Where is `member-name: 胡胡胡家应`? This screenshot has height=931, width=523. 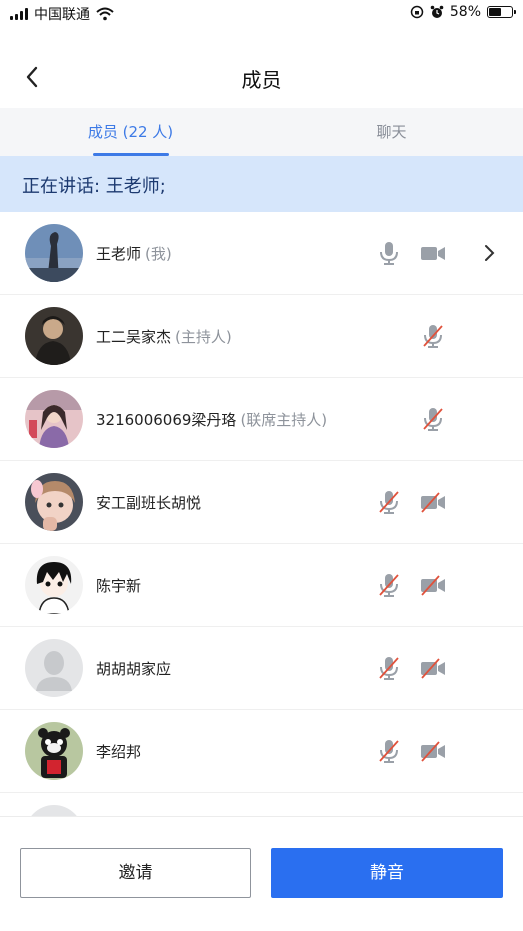
member-name: 胡胡胡家应 is located at coordinates (133, 668).